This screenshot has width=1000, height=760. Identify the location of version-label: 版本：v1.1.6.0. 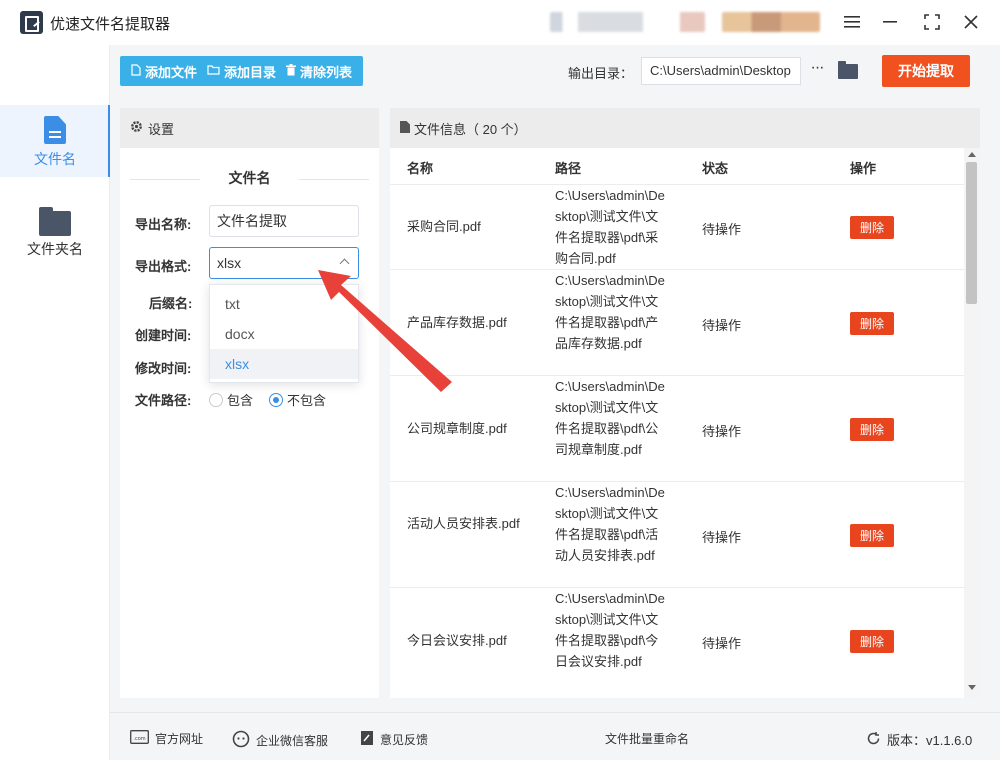
(930, 740).